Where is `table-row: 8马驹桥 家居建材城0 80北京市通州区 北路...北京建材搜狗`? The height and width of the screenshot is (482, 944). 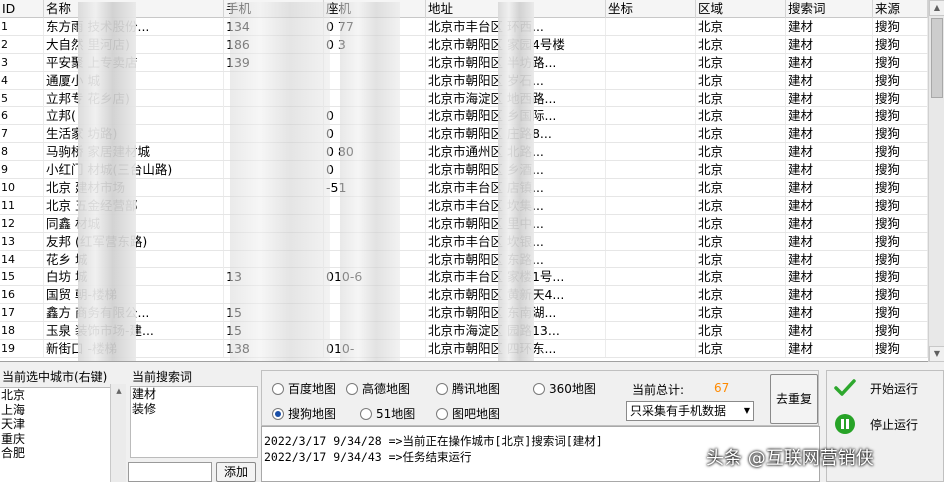
table-row: 8马驹桥 家居建材城0 80北京市通州区 北路...北京建材搜狗 is located at coordinates (464, 152).